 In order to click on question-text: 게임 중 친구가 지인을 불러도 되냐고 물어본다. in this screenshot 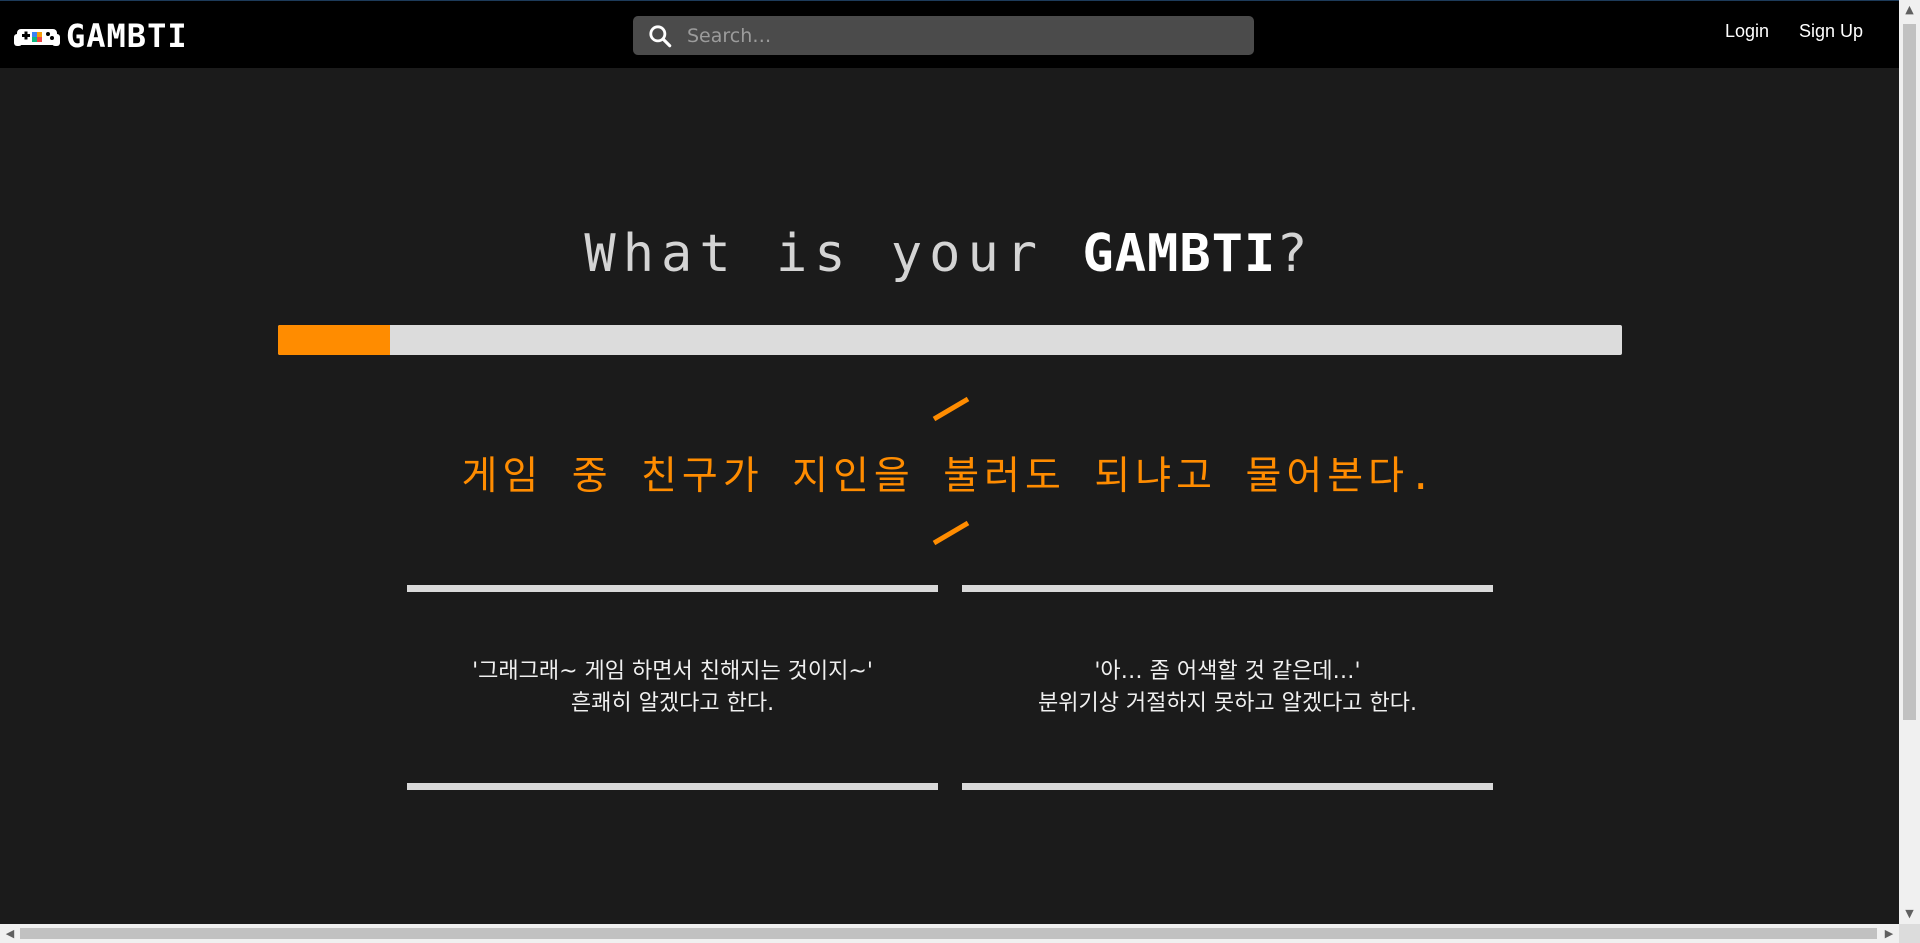, I will do `click(949, 476)`.